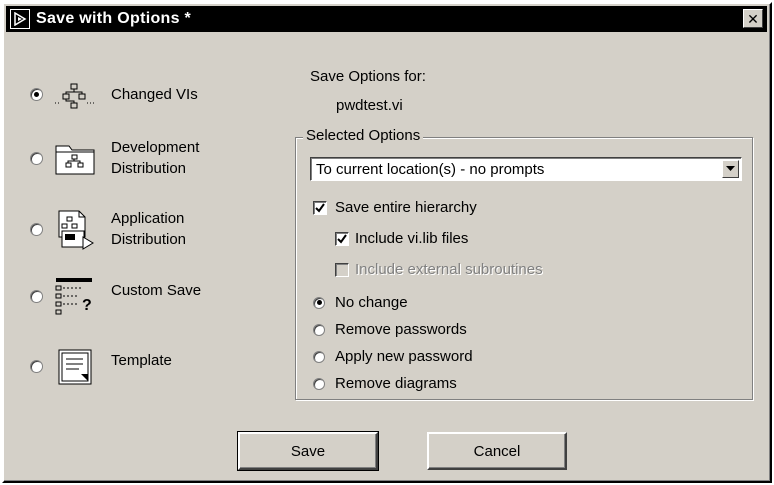  What do you see at coordinates (154, 94) in the screenshot?
I see `option-label: Changed VIs` at bounding box center [154, 94].